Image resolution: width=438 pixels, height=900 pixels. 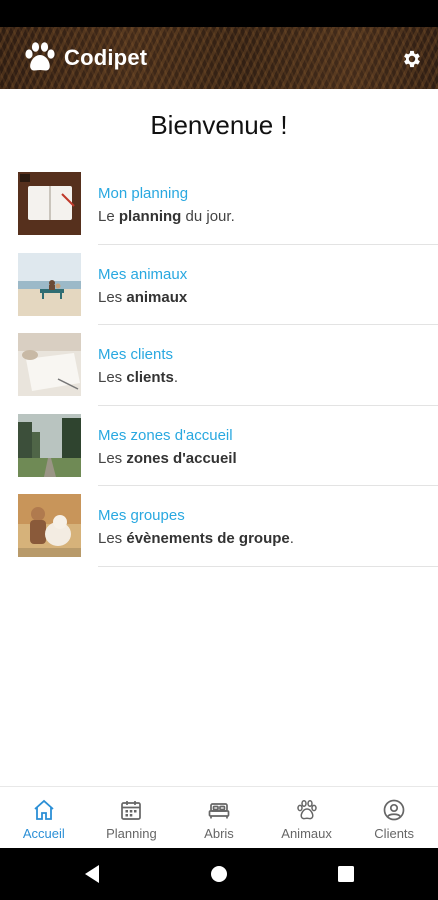 I want to click on menu-item-desc: Les clients., so click(x=138, y=377).